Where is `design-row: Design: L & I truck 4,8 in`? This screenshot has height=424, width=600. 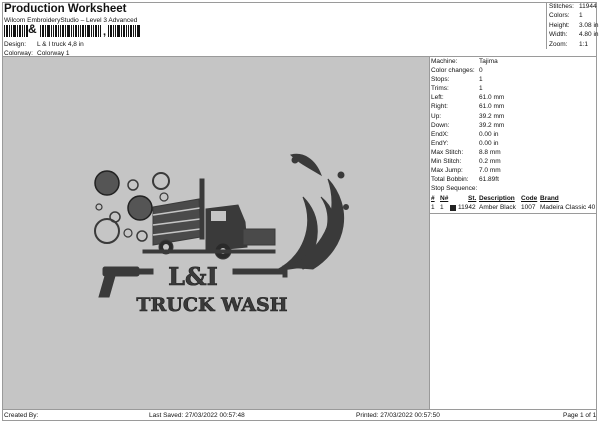
design-row: Design: L & I truck 4,8 in is located at coordinates (44, 44).